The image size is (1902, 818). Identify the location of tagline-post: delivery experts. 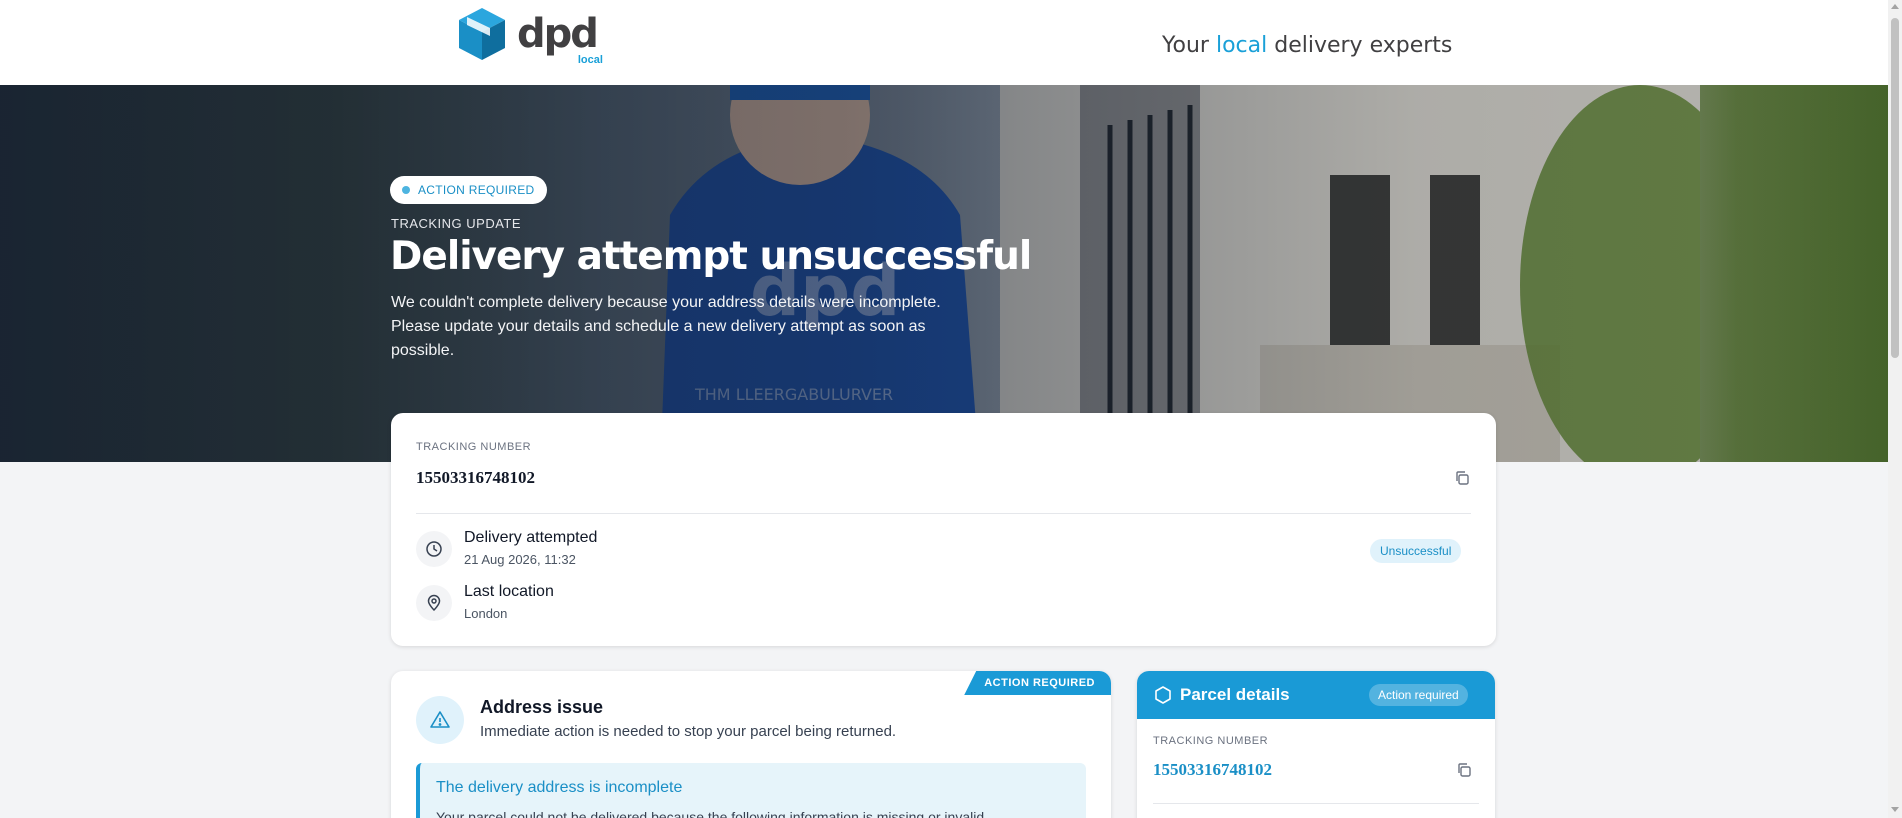
(1360, 45).